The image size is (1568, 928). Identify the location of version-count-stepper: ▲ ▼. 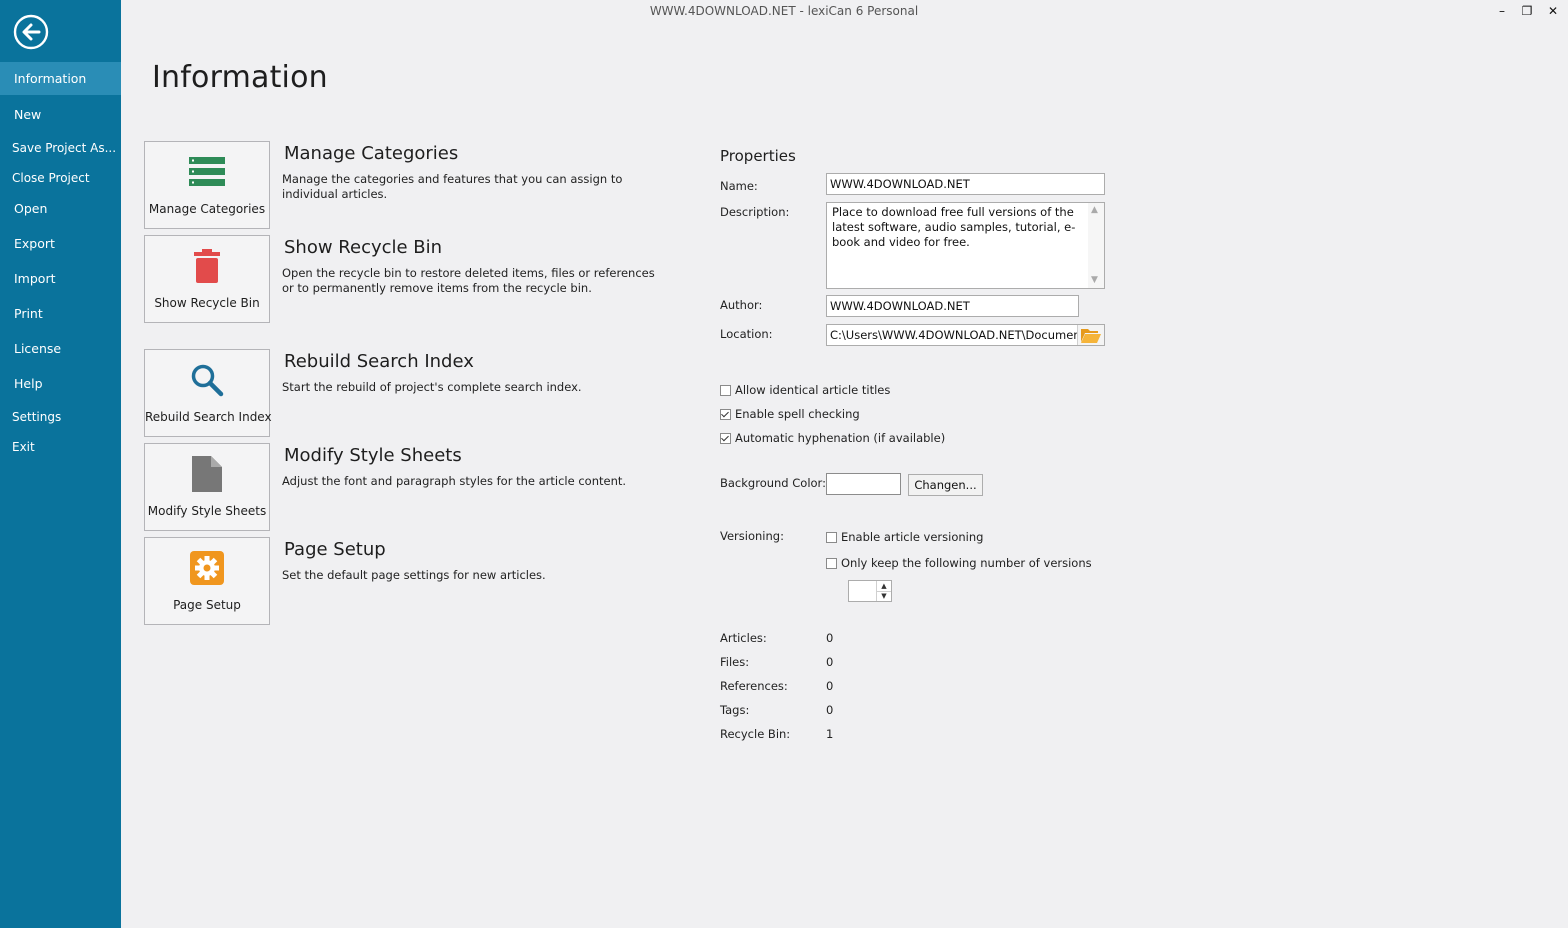
(870, 591).